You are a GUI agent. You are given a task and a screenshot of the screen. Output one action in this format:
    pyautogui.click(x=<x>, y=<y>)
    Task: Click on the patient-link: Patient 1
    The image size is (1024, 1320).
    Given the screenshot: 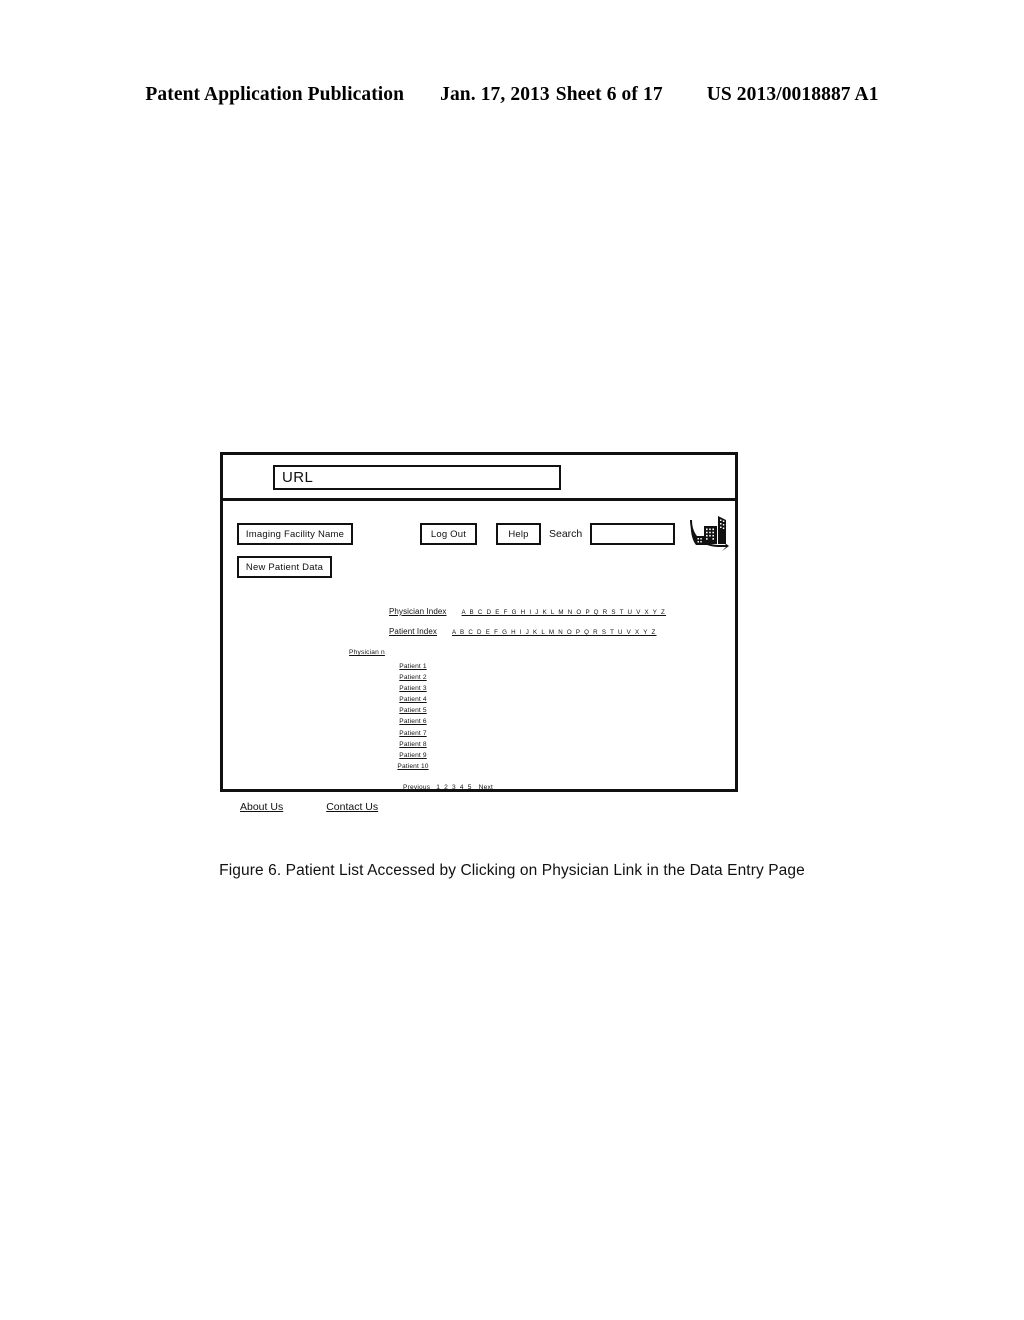 What is the action you would take?
    pyautogui.click(x=412, y=666)
    